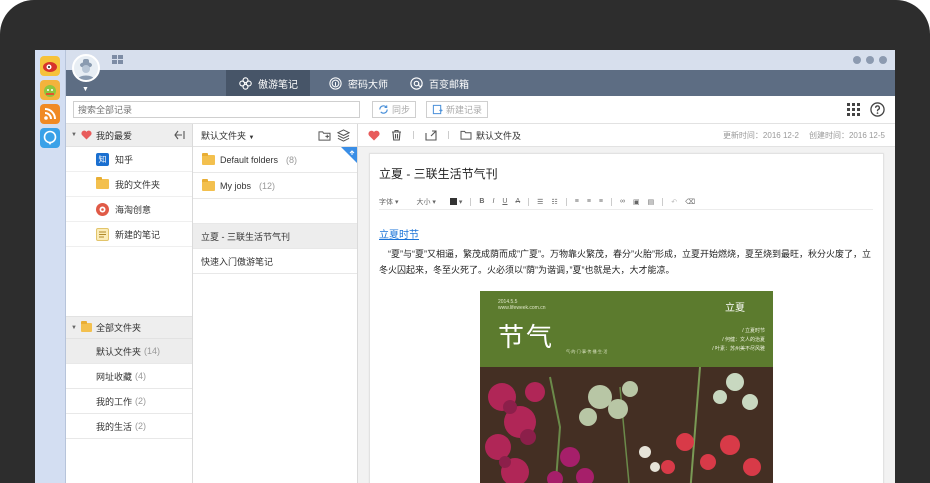  Describe the element at coordinates (636, 202) in the screenshot. I see `image-icon: ▣` at that location.